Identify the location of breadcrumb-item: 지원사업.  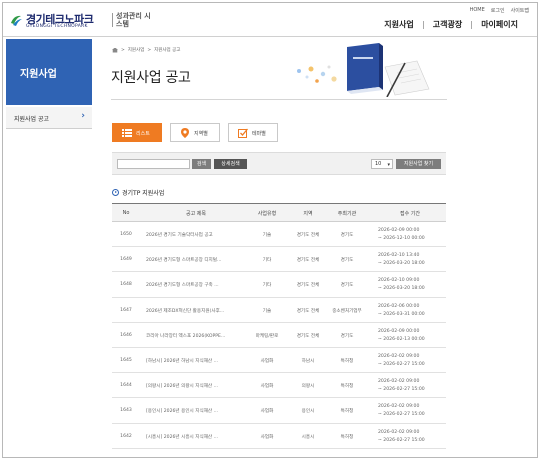
(136, 50).